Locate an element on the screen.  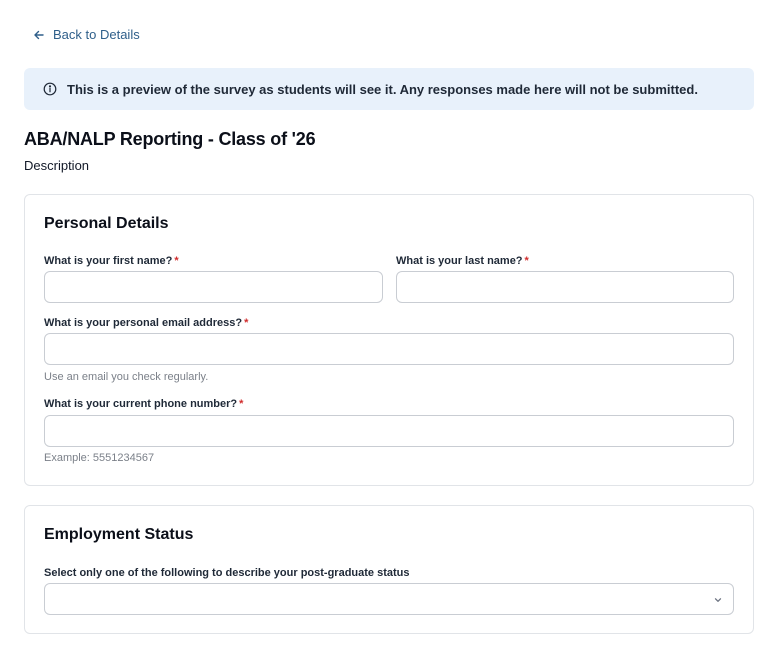
section-heading-personal: Personal Details is located at coordinates (106, 223).